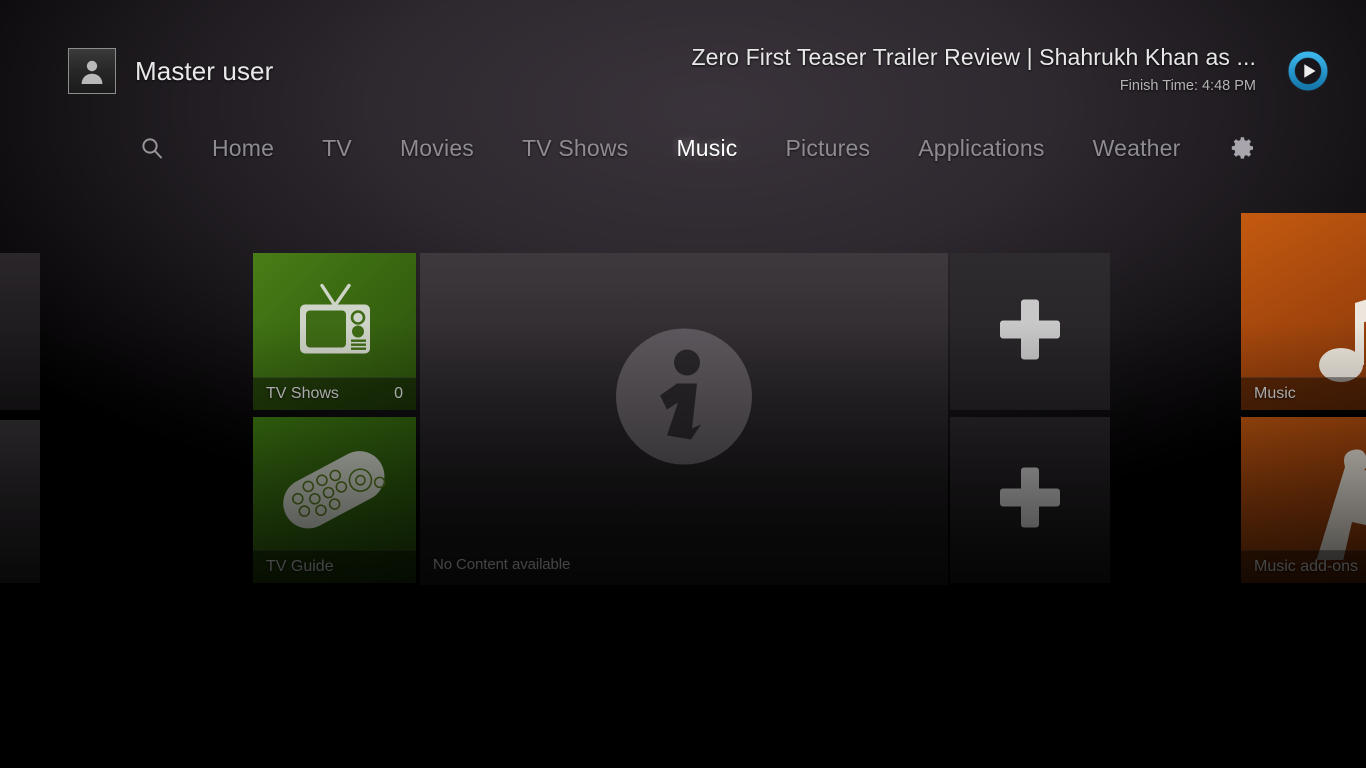 The height and width of the screenshot is (768, 1366). Describe the element at coordinates (337, 148) in the screenshot. I see `nav-item-tv: TV` at that location.